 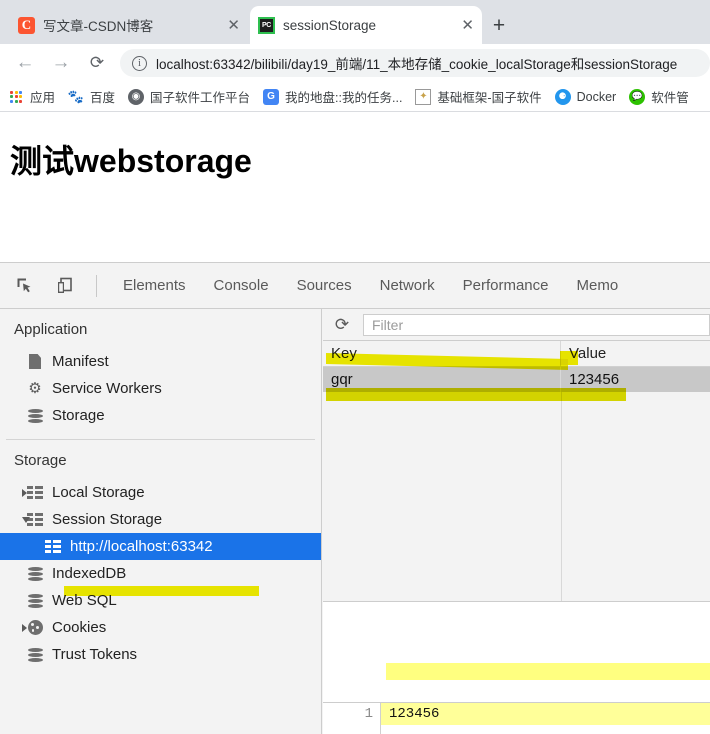 I want to click on sidebar-section-storage: Storage, so click(x=40, y=460).